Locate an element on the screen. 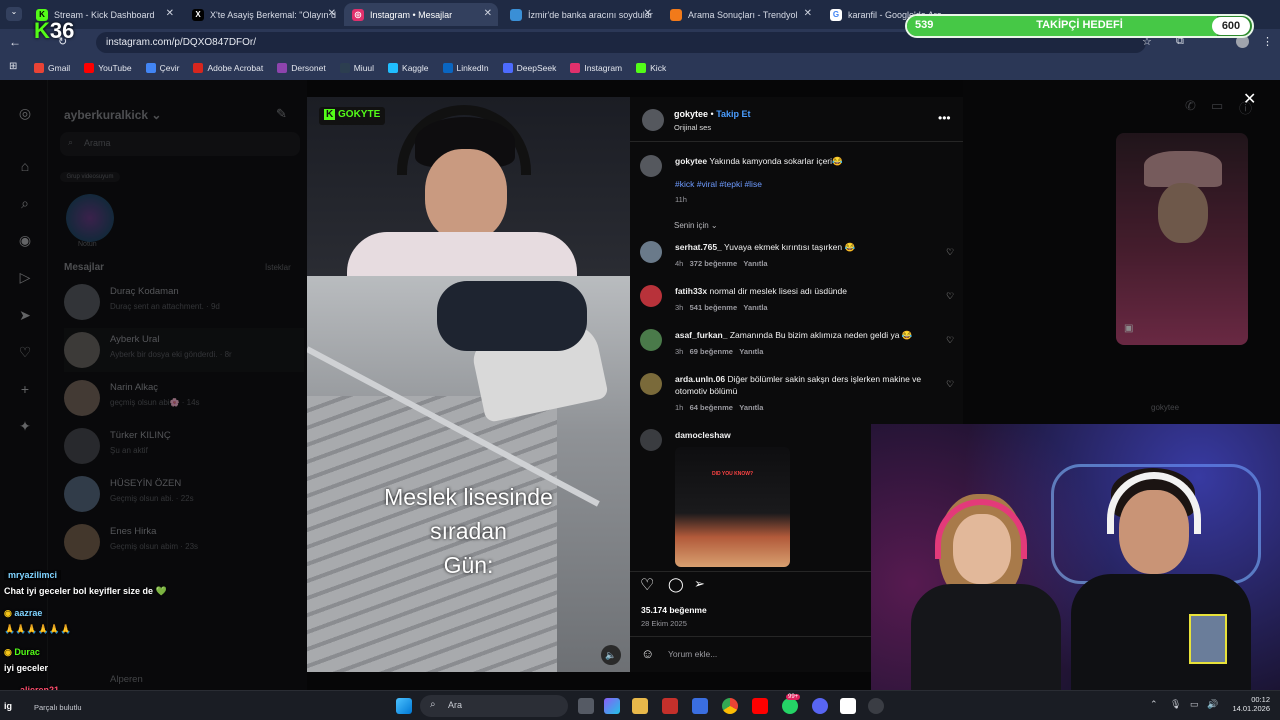 Image resolution: width=1280 pixels, height=720 pixels. bookmark-linkedin: LinkedIn is located at coordinates (465, 68).